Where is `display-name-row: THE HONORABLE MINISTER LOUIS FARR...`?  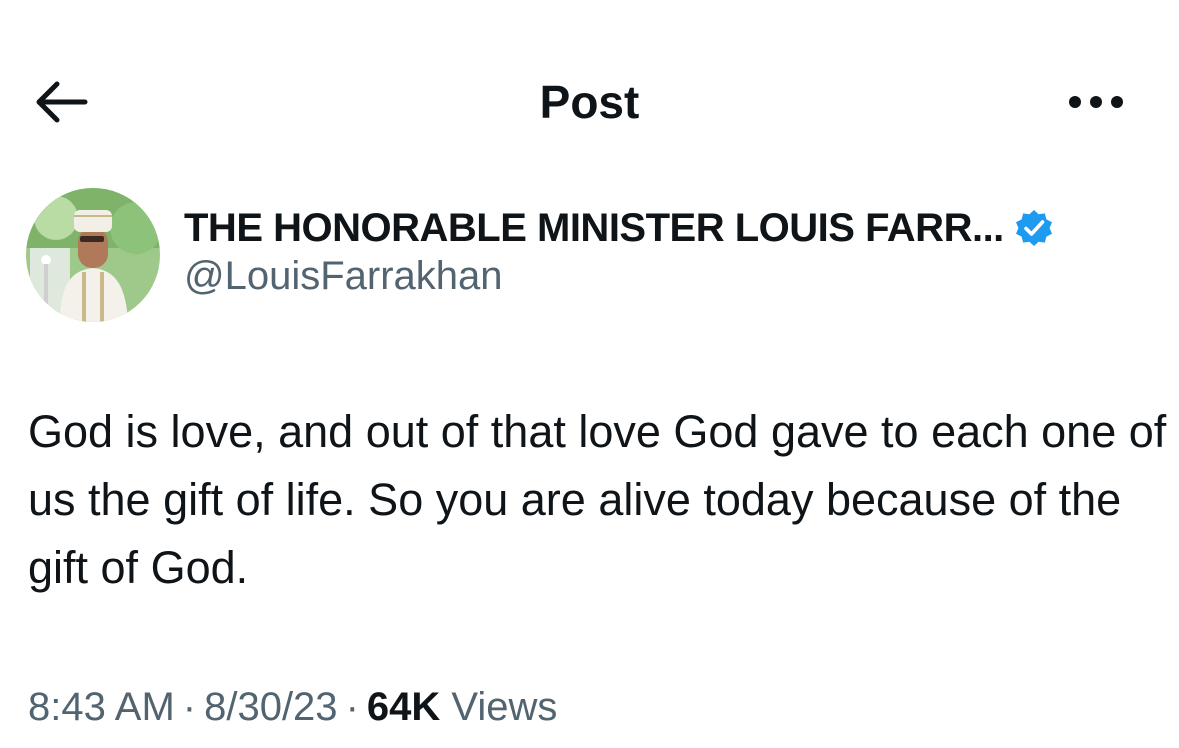 display-name-row: THE HONORABLE MINISTER LOUIS FARR... is located at coordinates (619, 228).